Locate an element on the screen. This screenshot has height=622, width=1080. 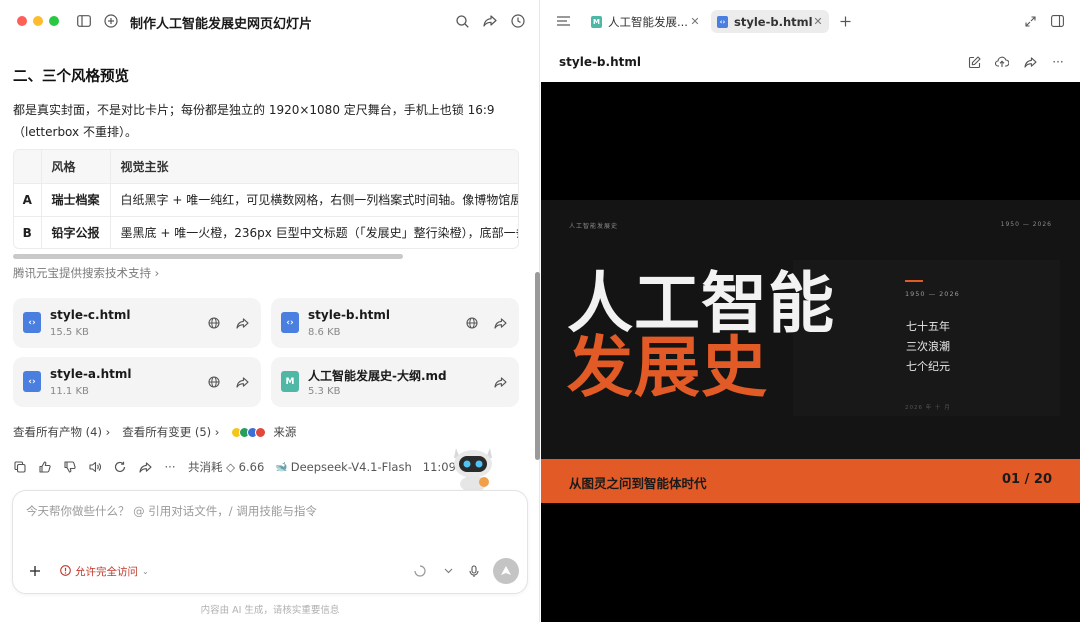
send-icon is located at coordinates (506, 570).